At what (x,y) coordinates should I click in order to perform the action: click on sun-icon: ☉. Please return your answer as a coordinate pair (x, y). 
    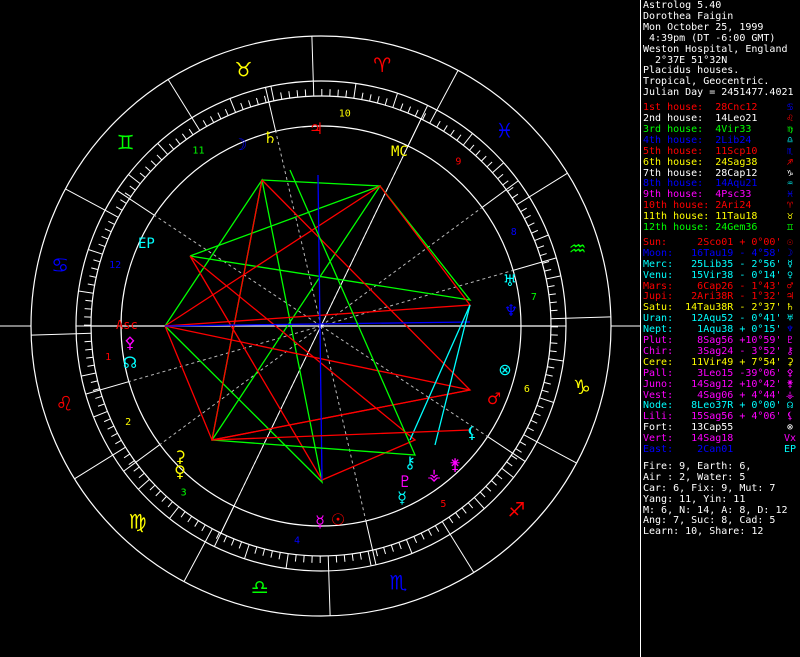
    Looking at the image, I should click on (338, 519).